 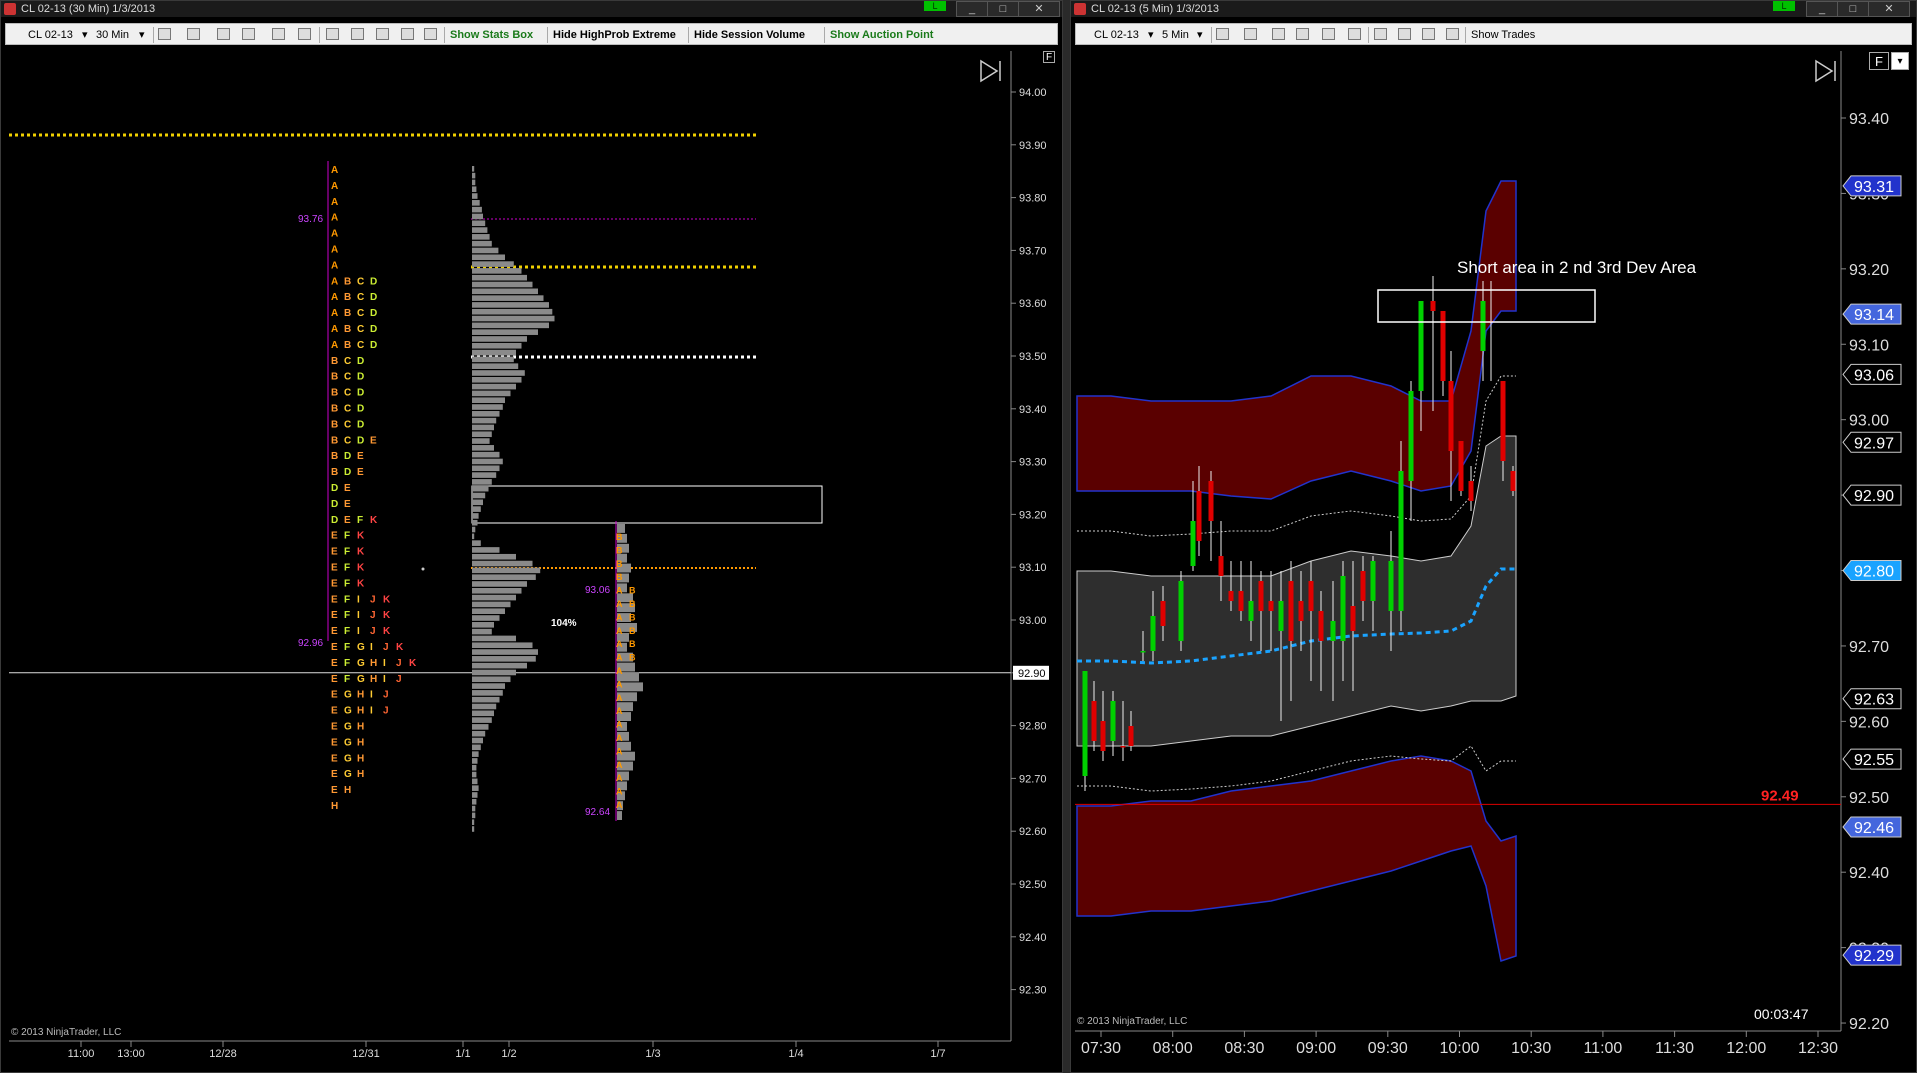 What do you see at coordinates (1825, 71) in the screenshot?
I see `scroll-to-end-icon` at bounding box center [1825, 71].